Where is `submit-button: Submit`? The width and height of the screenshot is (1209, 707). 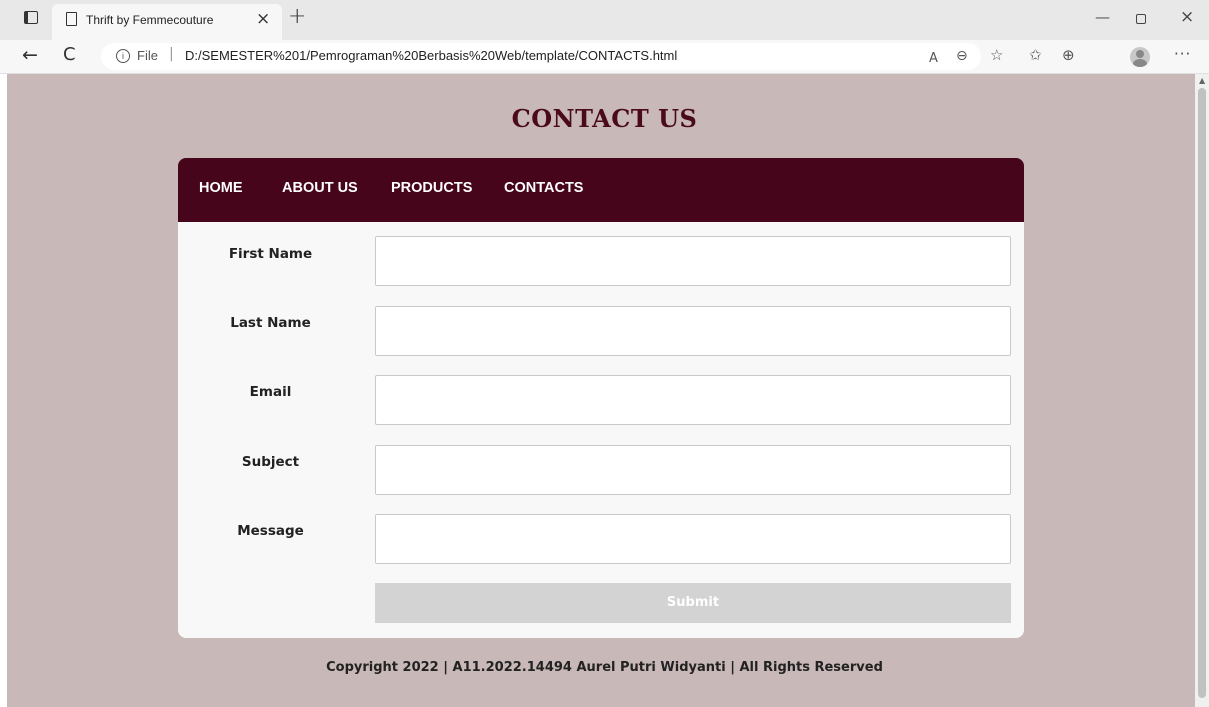
submit-button: Submit is located at coordinates (693, 603).